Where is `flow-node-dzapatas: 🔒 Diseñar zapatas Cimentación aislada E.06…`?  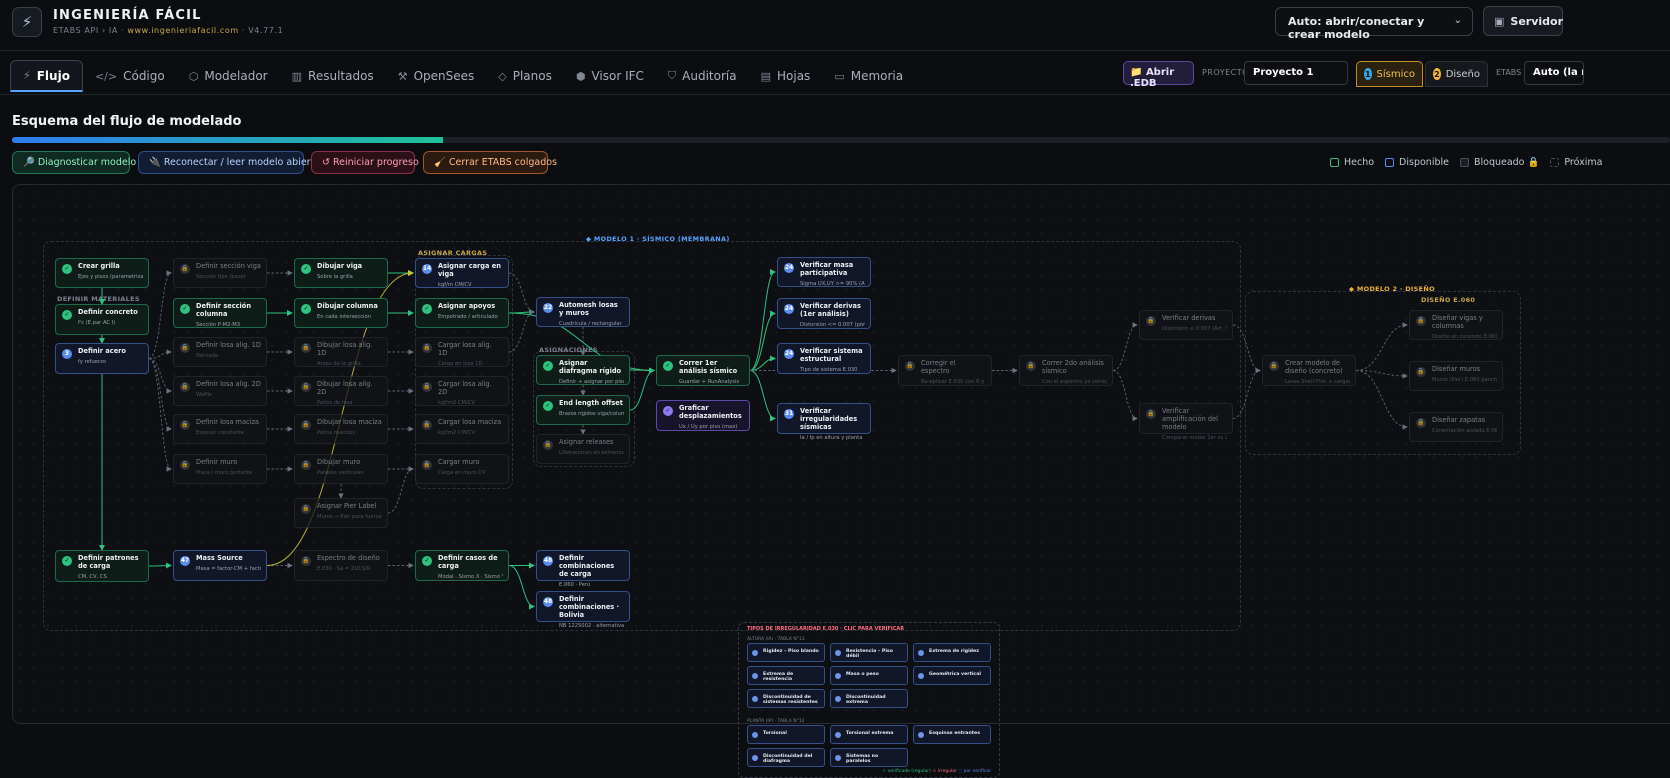 flow-node-dzapatas: 🔒 Diseñar zapatas Cimentación aislada E.06… is located at coordinates (1456, 427).